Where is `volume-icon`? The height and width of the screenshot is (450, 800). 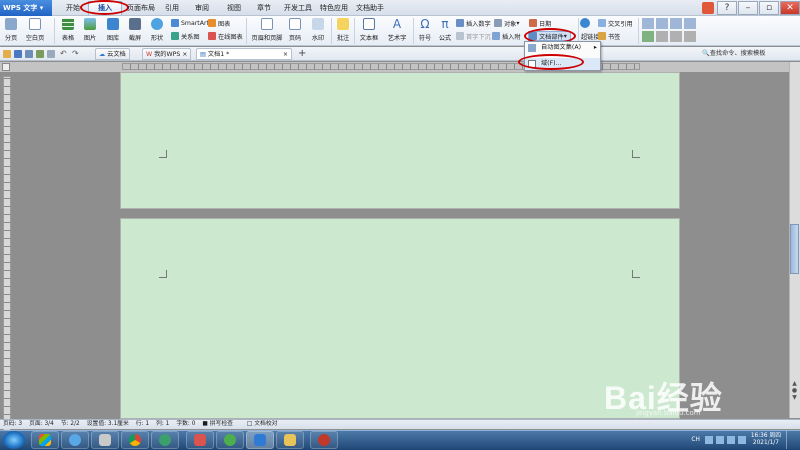
volume-icon is located at coordinates (741, 440).